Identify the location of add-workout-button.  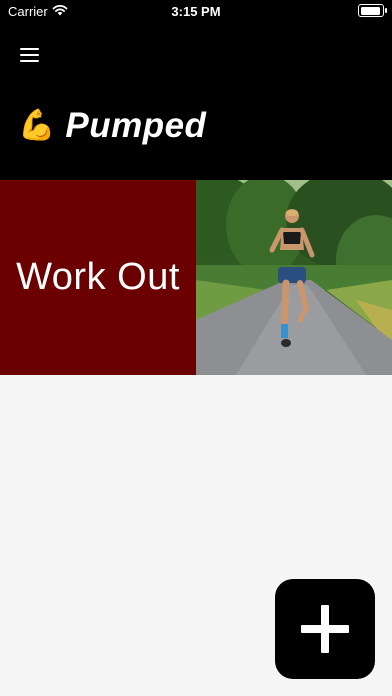
(325, 629).